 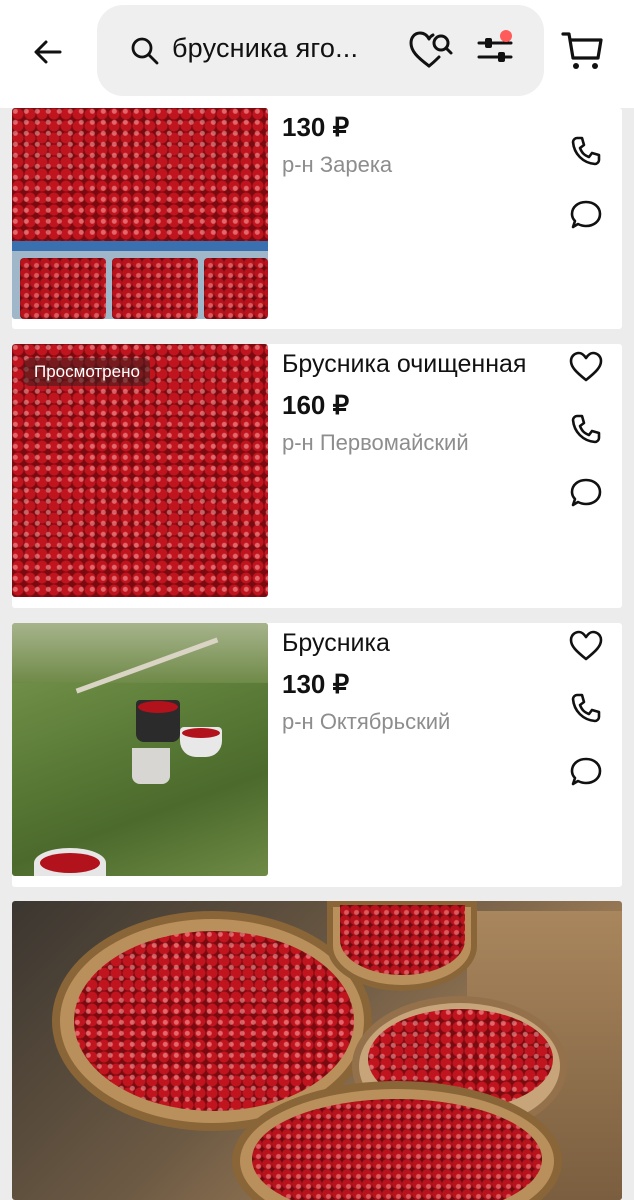 What do you see at coordinates (336, 643) in the screenshot?
I see `listing-title: Брусника` at bounding box center [336, 643].